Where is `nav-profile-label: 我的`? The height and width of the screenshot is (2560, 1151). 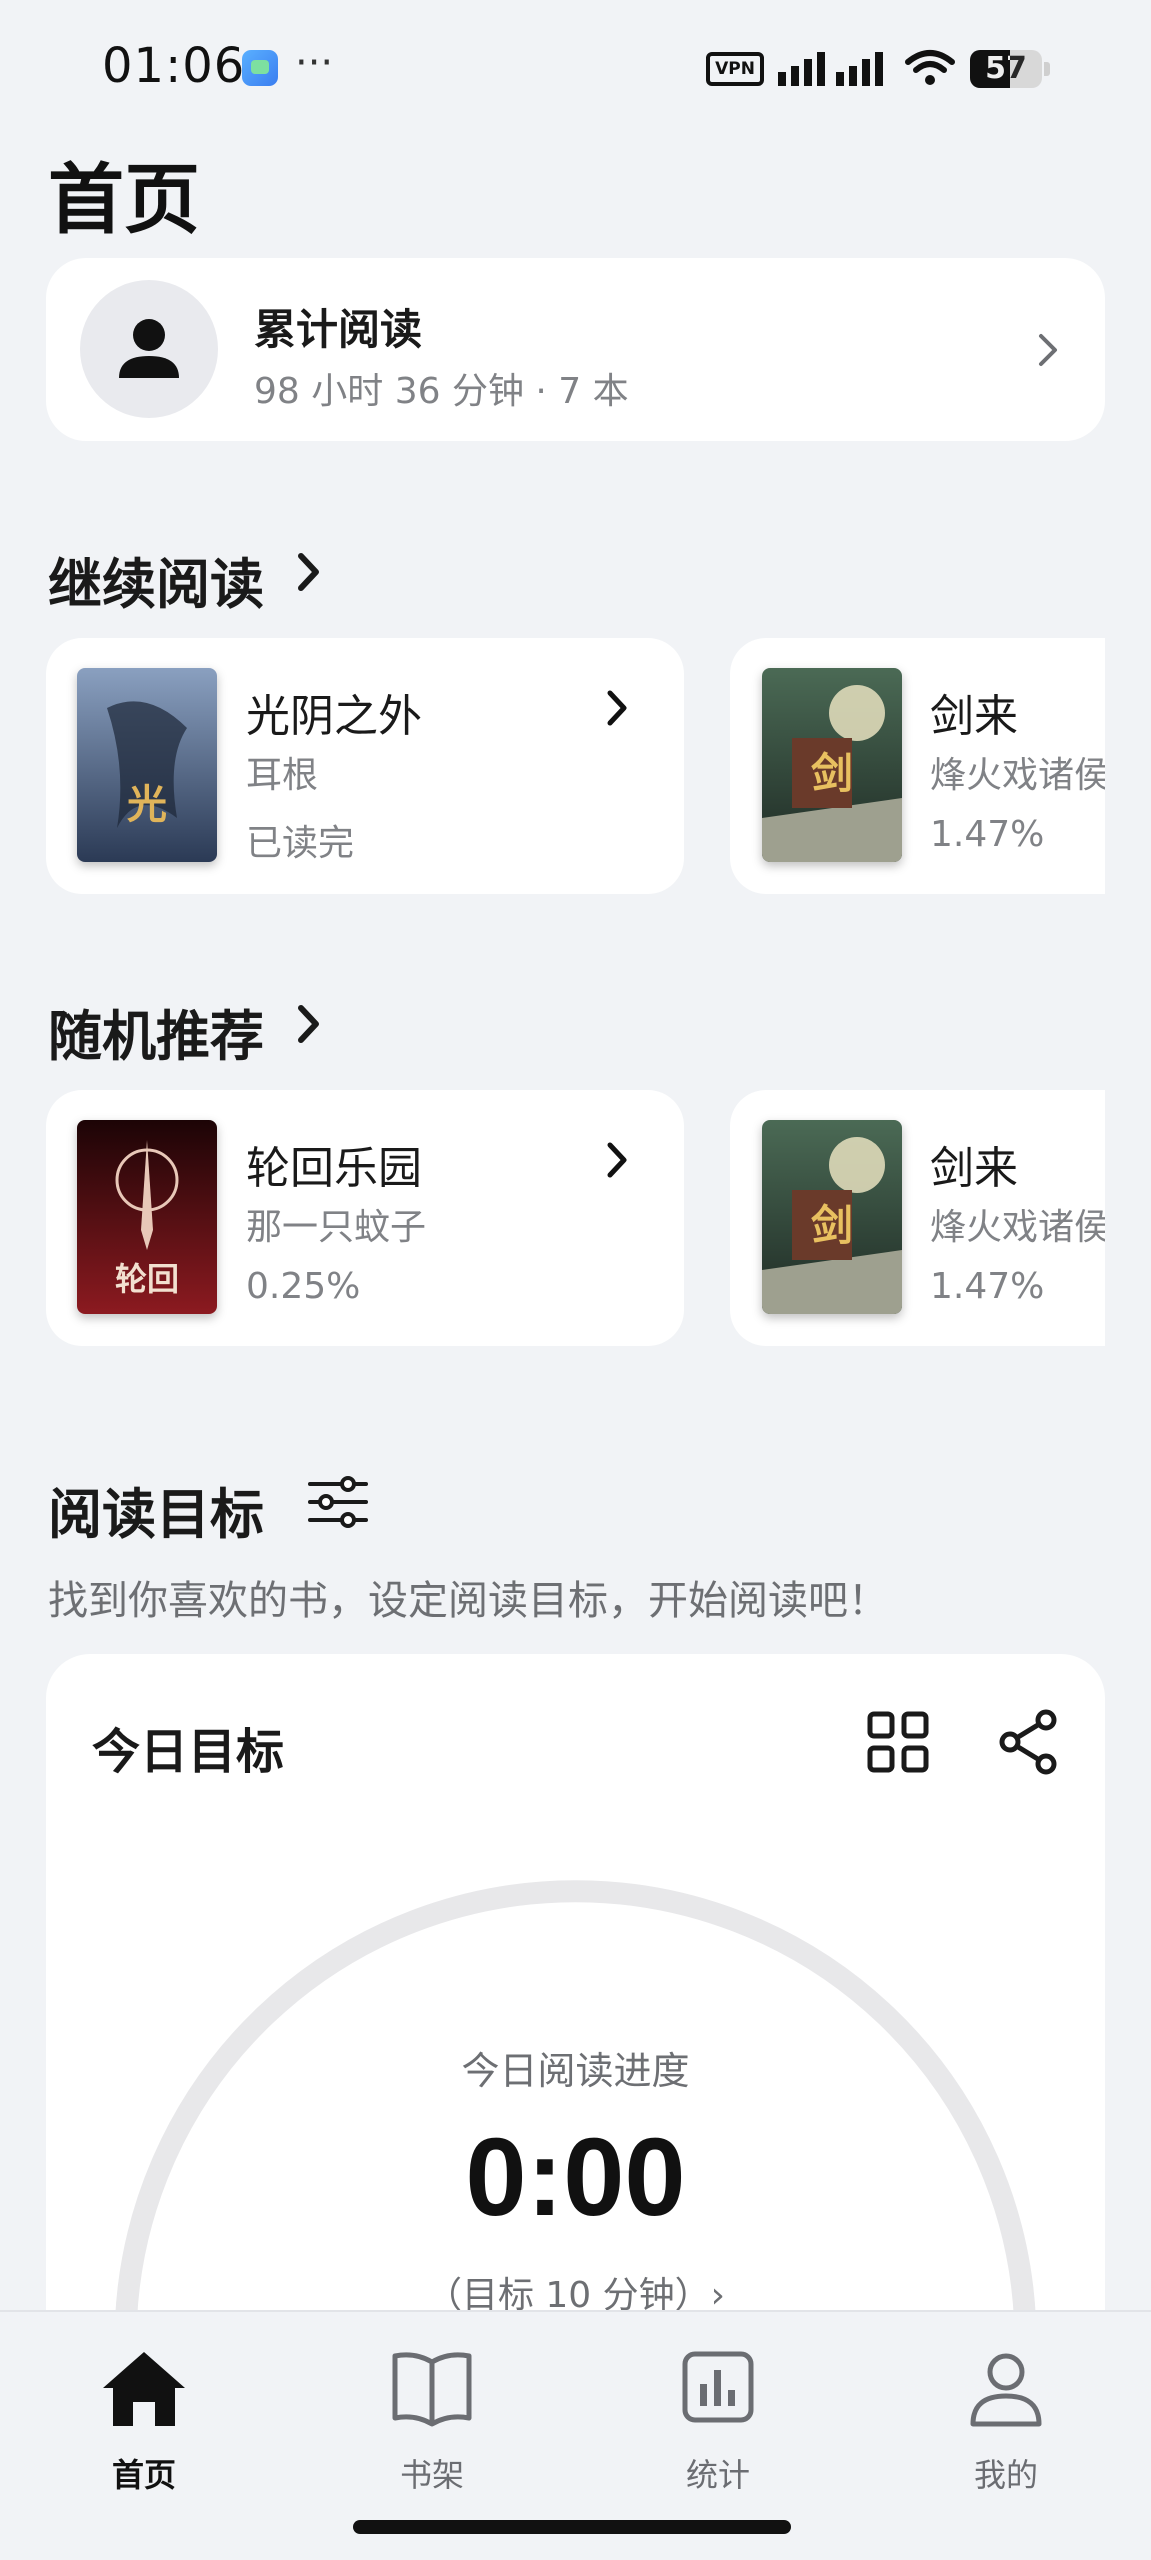 nav-profile-label: 我的 is located at coordinates (1005, 2475).